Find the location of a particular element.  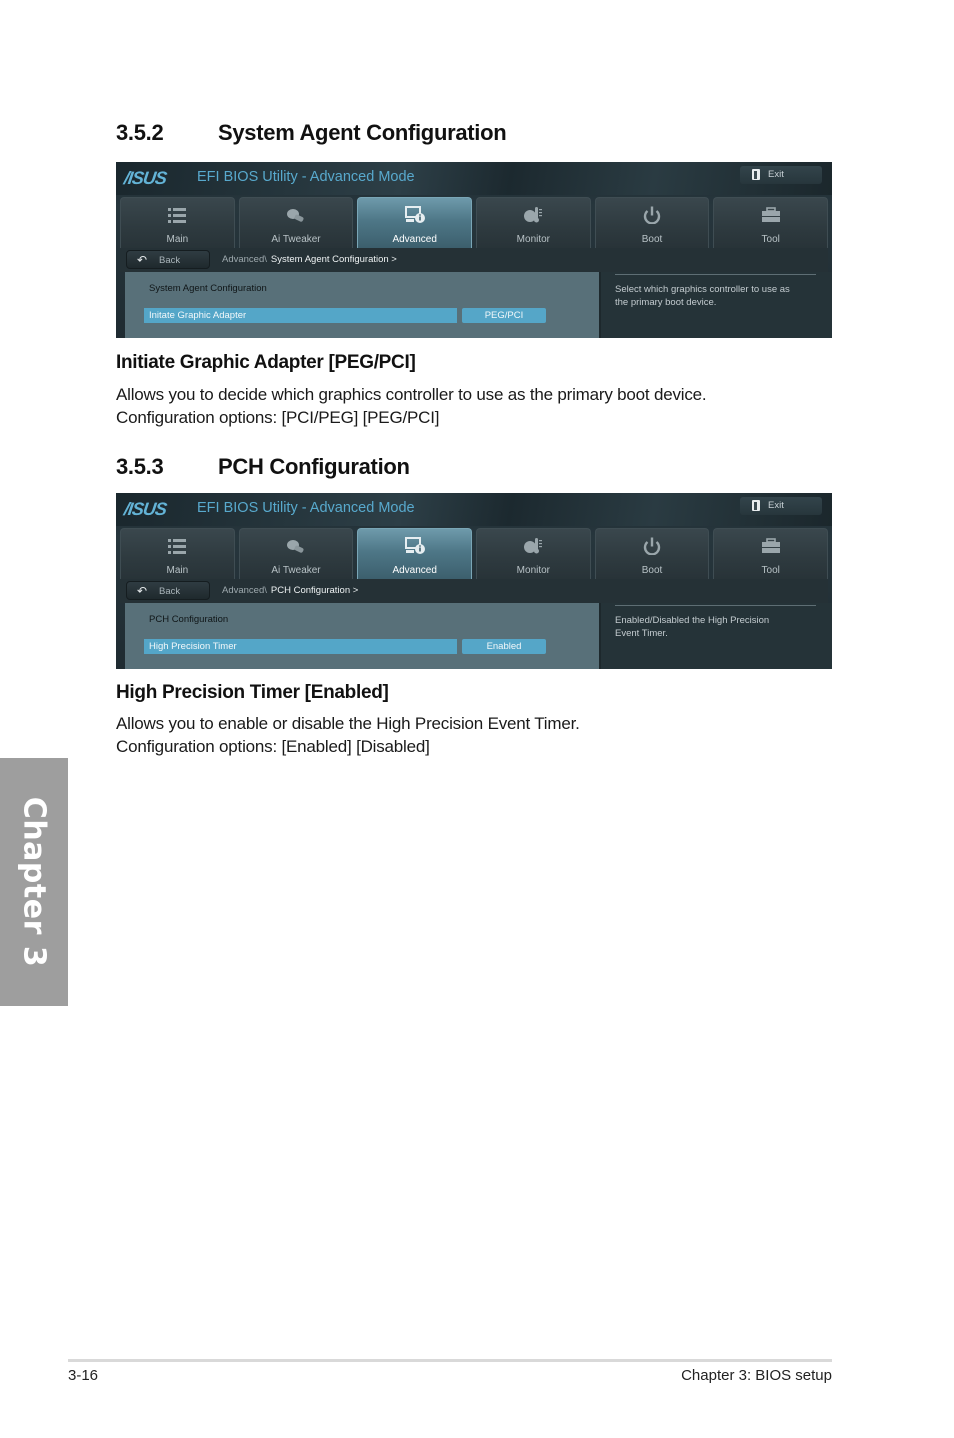

breadcrumb: Advanced\ PCH Configuration > is located at coordinates (290, 590).